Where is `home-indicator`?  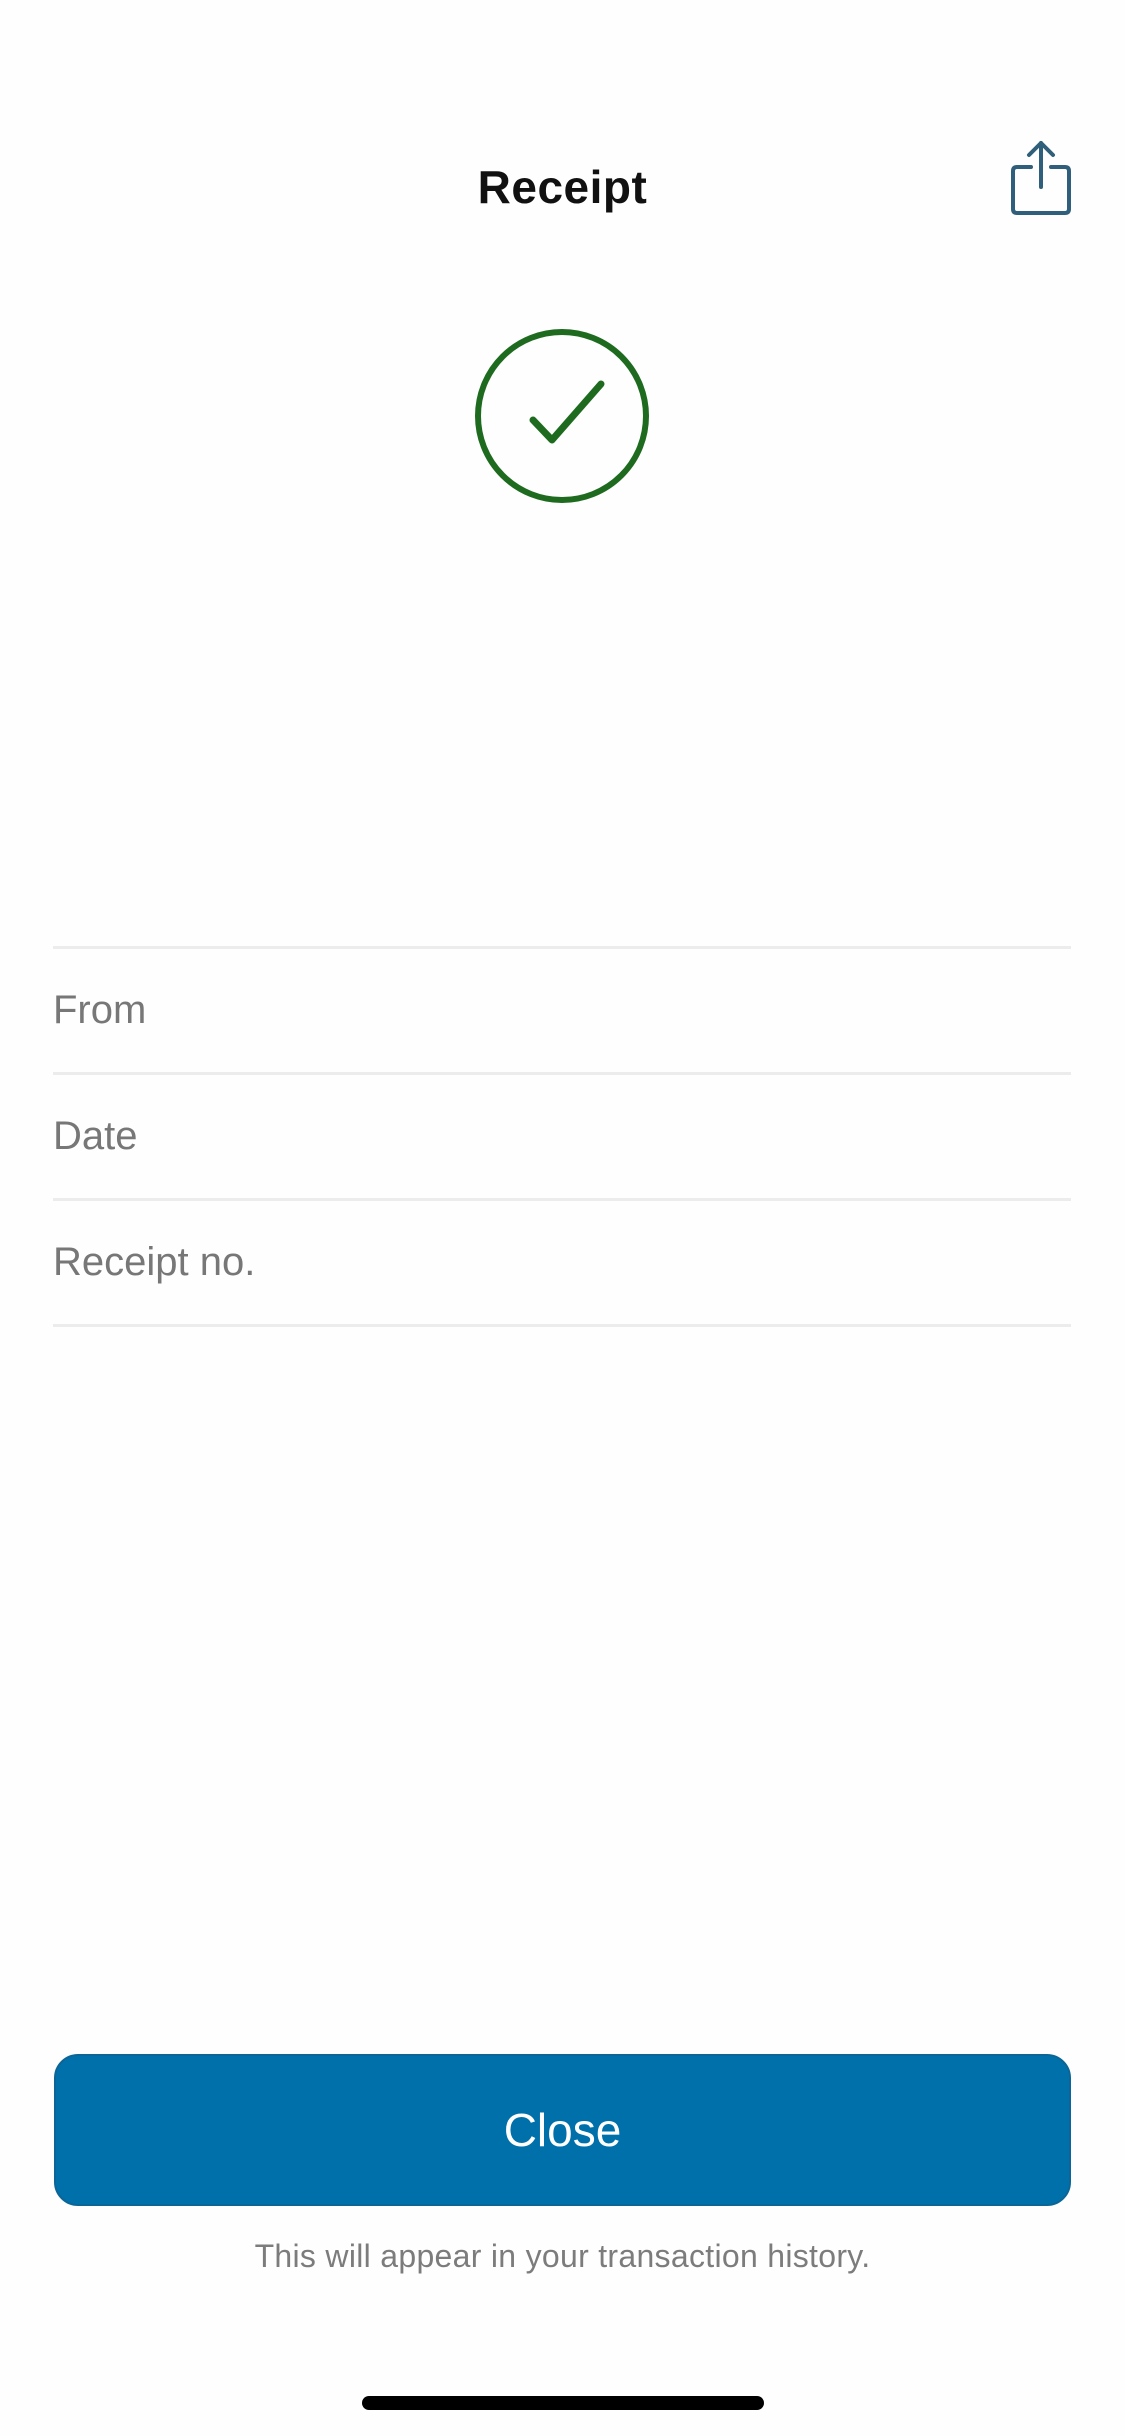
home-indicator is located at coordinates (563, 2403).